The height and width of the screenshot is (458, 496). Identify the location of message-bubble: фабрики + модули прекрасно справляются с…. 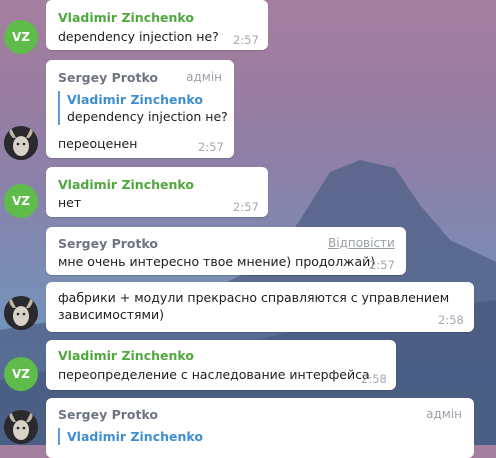
(260, 307).